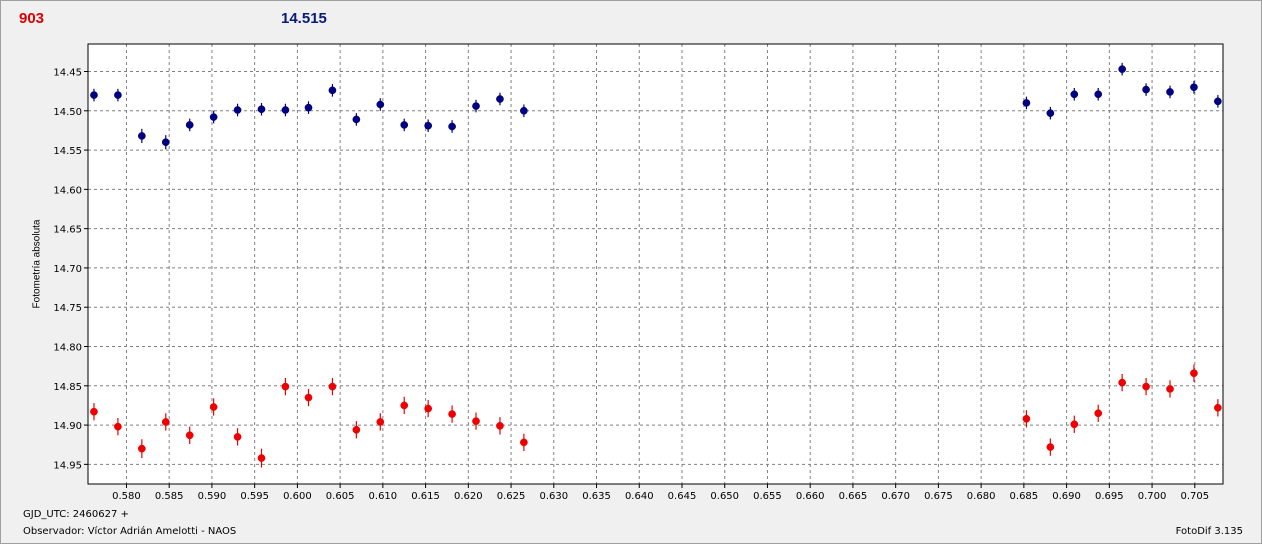 This screenshot has width=1262, height=544. Describe the element at coordinates (67, 230) in the screenshot. I see `y-tick-label: 14.65` at that location.